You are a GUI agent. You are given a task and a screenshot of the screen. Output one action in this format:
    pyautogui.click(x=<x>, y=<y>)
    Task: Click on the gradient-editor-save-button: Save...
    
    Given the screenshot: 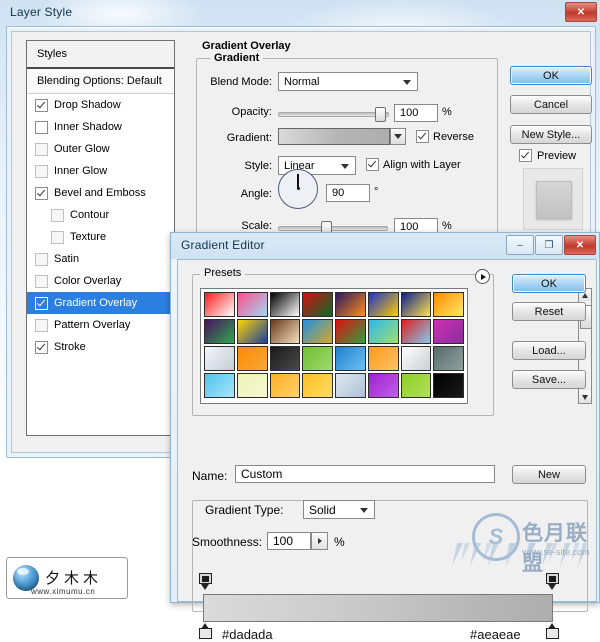 What is the action you would take?
    pyautogui.click(x=549, y=379)
    